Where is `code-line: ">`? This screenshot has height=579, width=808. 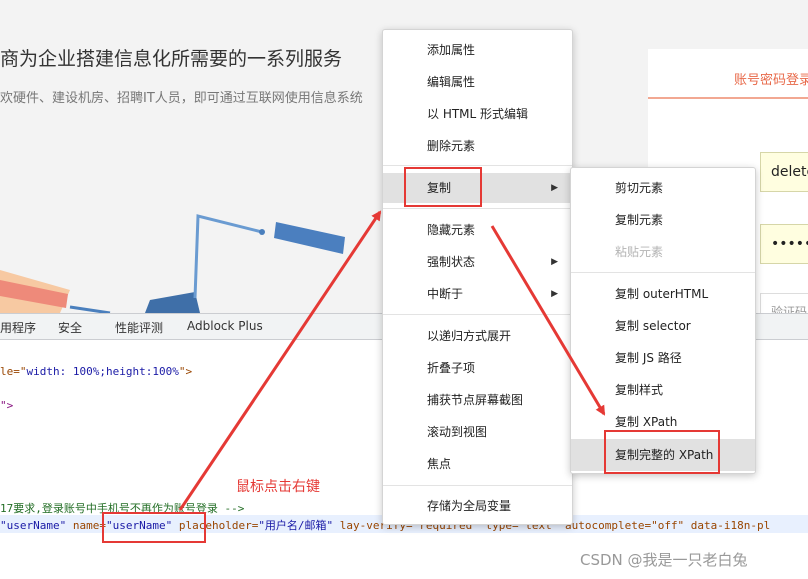 code-line: "> is located at coordinates (6, 405).